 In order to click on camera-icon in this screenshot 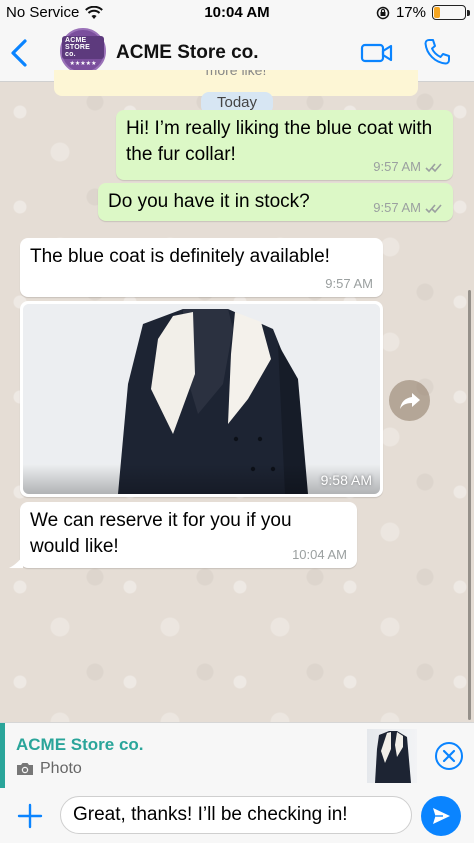, I will do `click(25, 769)`.